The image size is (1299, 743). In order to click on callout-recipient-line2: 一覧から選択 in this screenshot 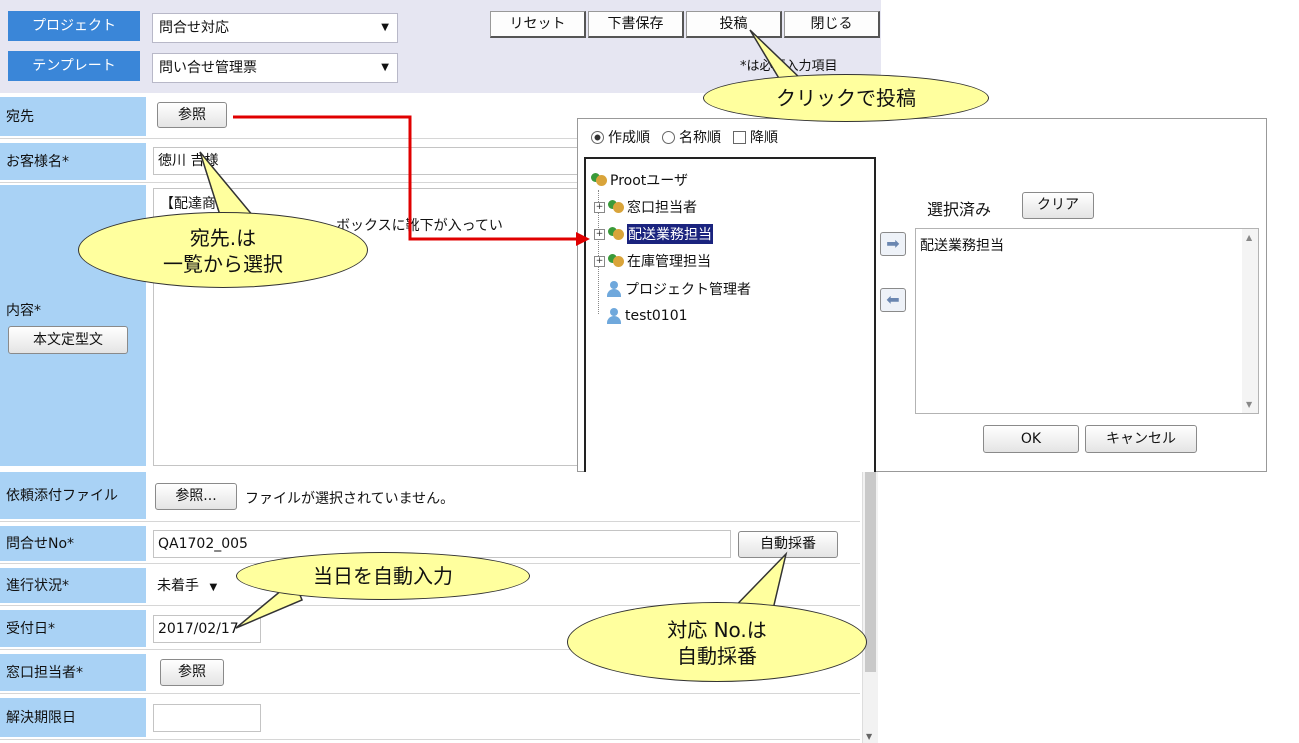, I will do `click(223, 264)`.